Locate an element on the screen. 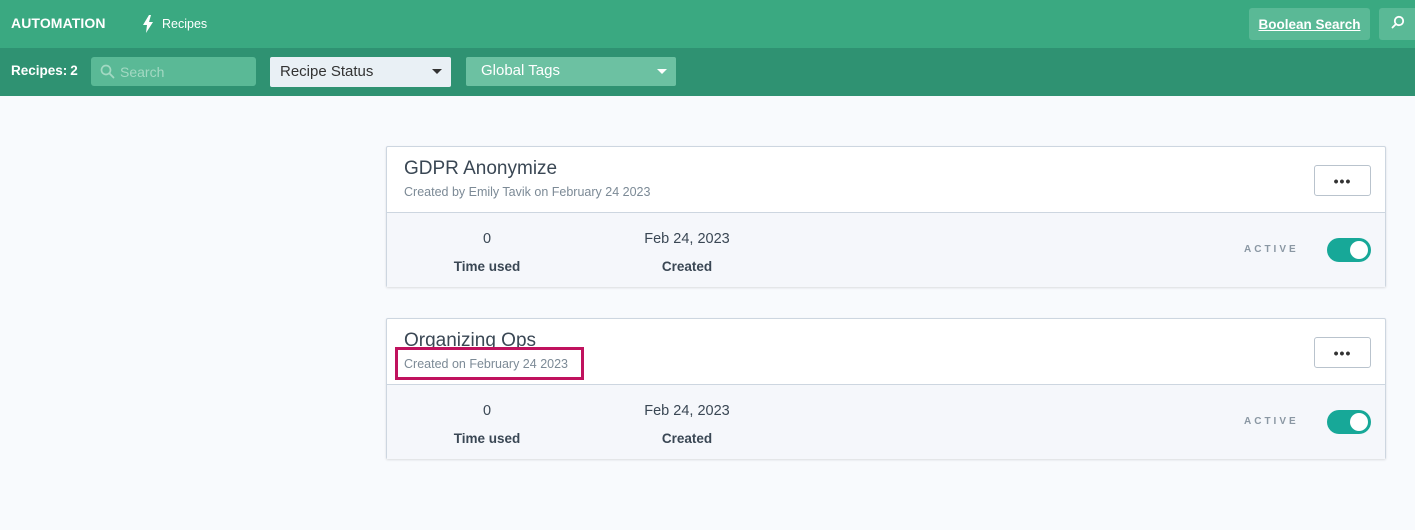  global-search-button is located at coordinates (1397, 24).